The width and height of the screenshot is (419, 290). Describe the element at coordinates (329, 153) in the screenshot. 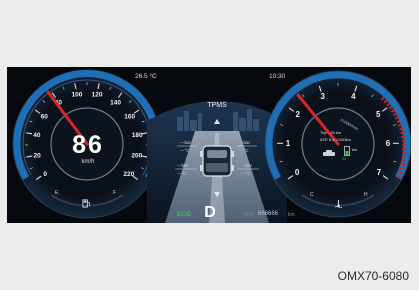

I see `trip-car-icon` at that location.